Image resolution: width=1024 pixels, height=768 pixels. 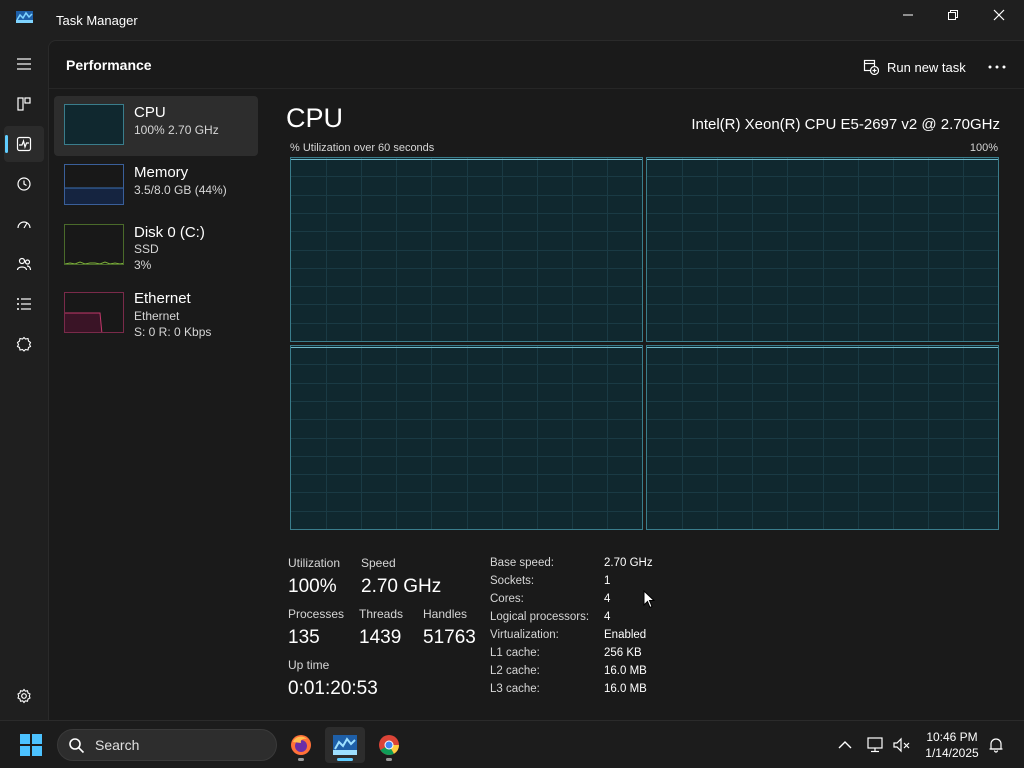 I want to click on minimize-button, so click(x=908, y=15).